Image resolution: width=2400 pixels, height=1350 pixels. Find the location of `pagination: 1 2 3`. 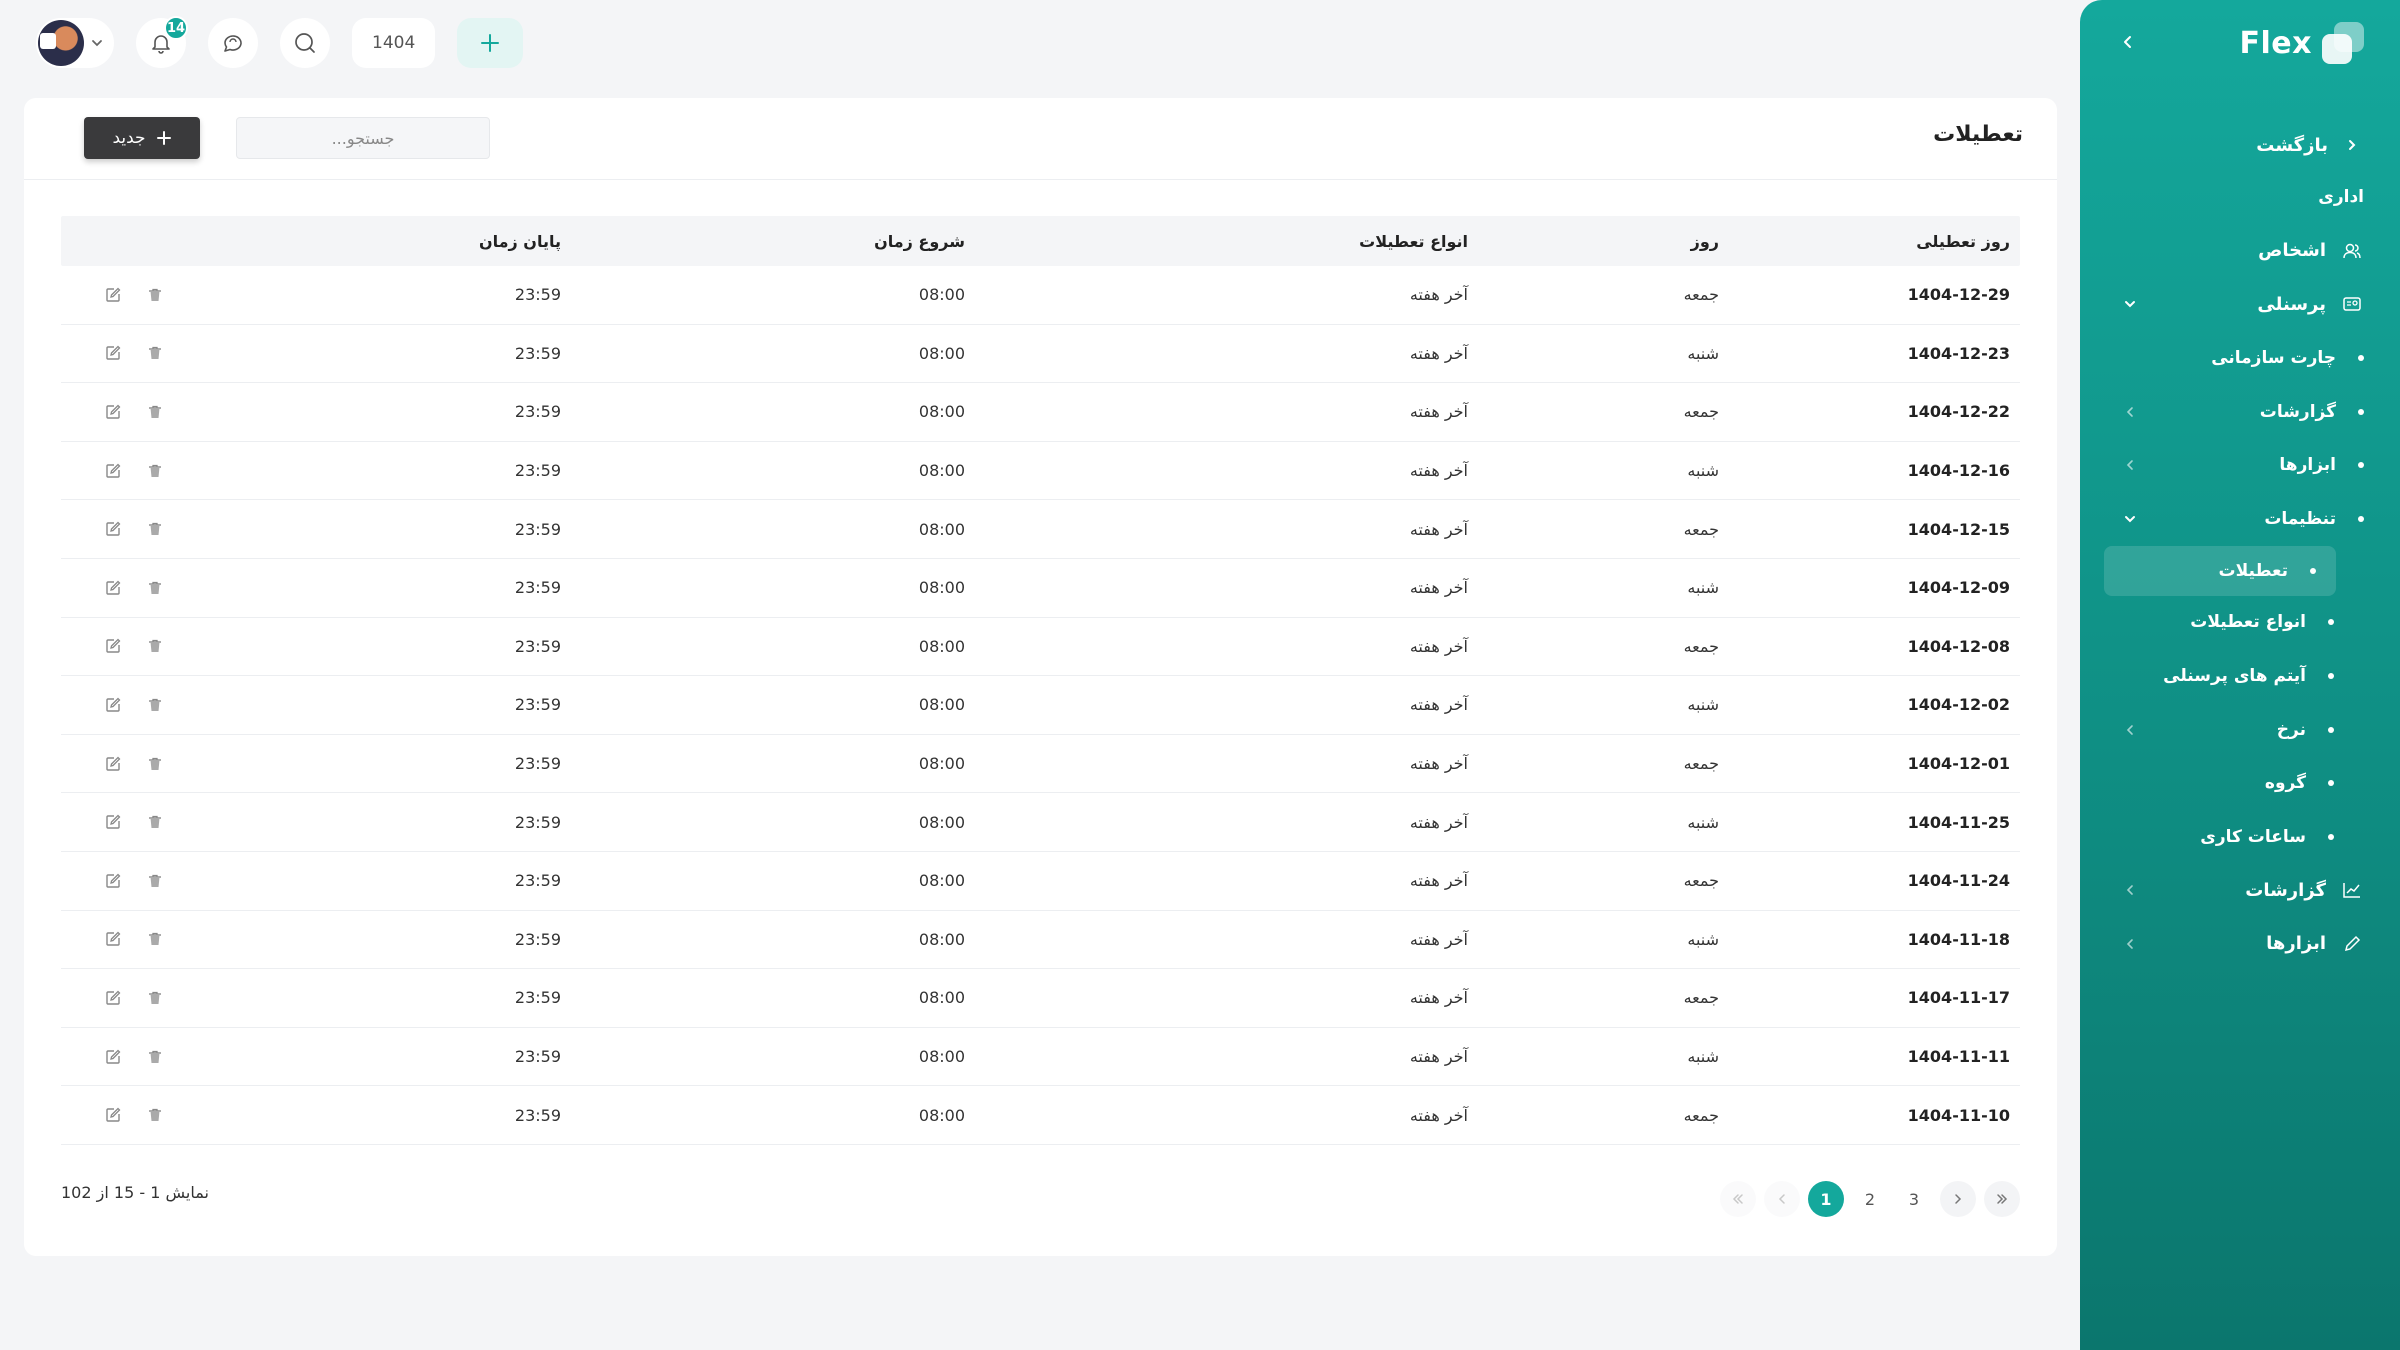

pagination: 1 2 3 is located at coordinates (1870, 1199).